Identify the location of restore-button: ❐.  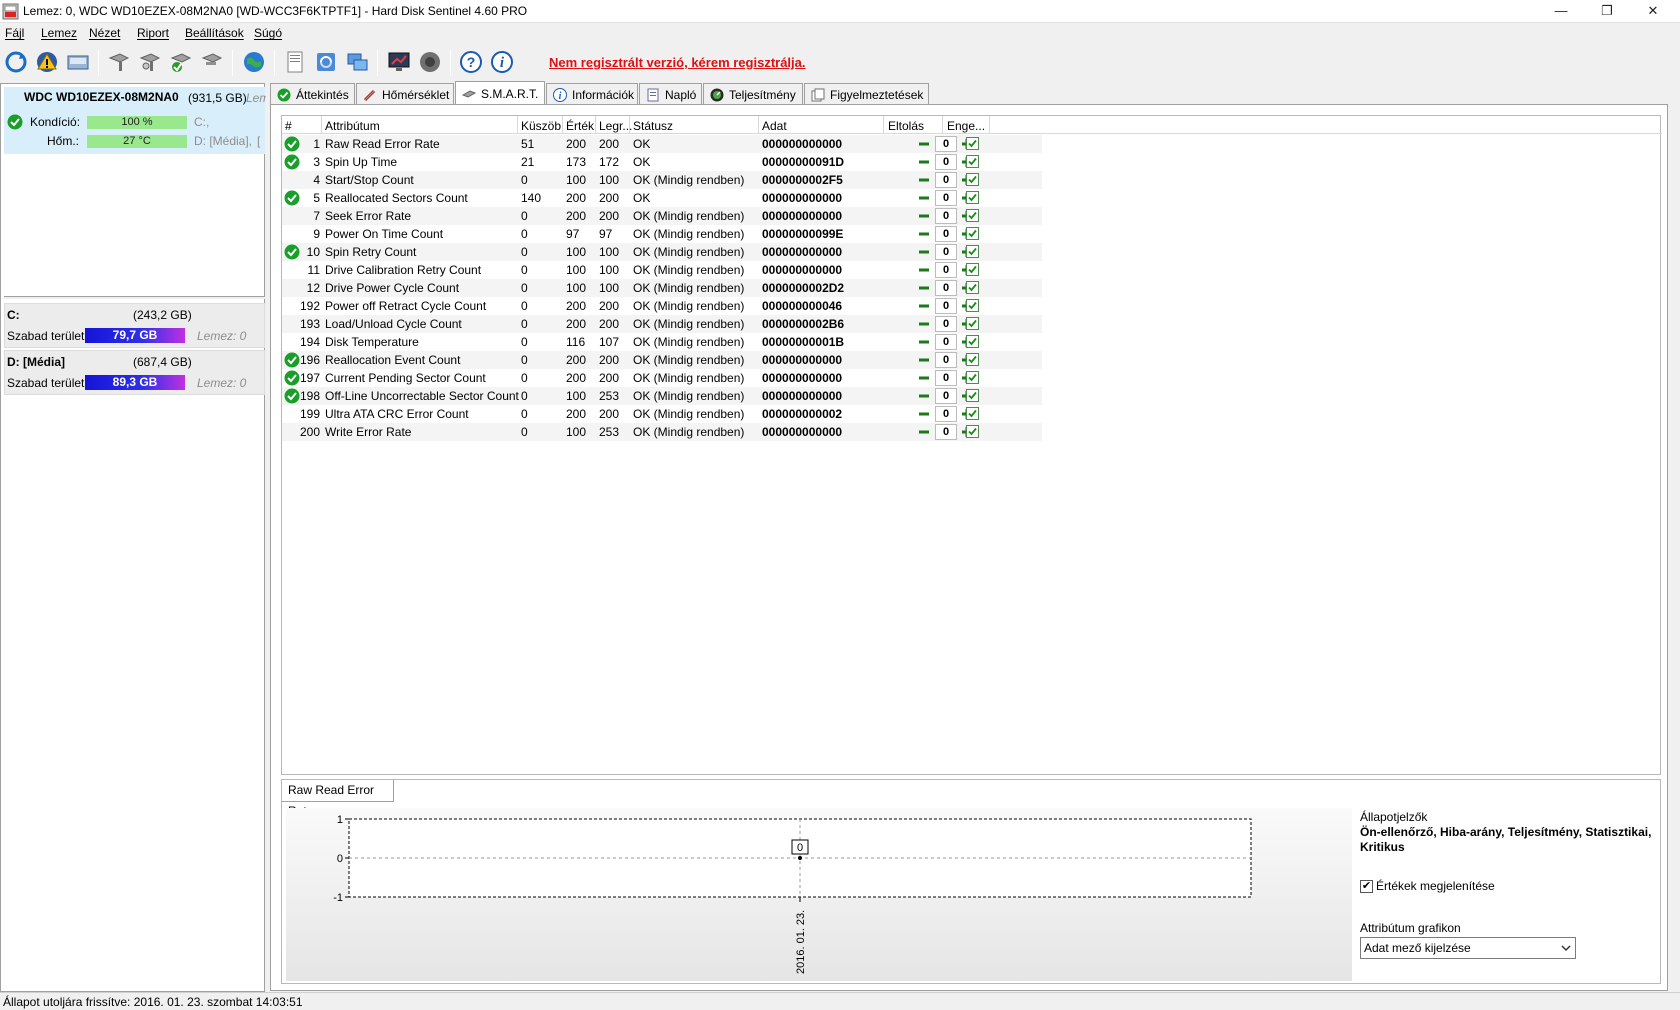
(1607, 11).